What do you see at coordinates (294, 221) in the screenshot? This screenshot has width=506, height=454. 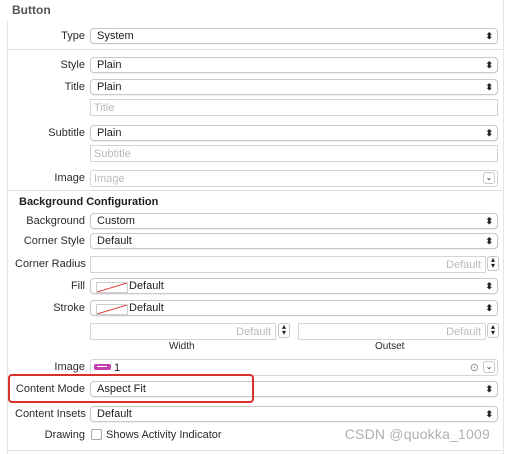 I see `background-popup: Custom ⬍` at bounding box center [294, 221].